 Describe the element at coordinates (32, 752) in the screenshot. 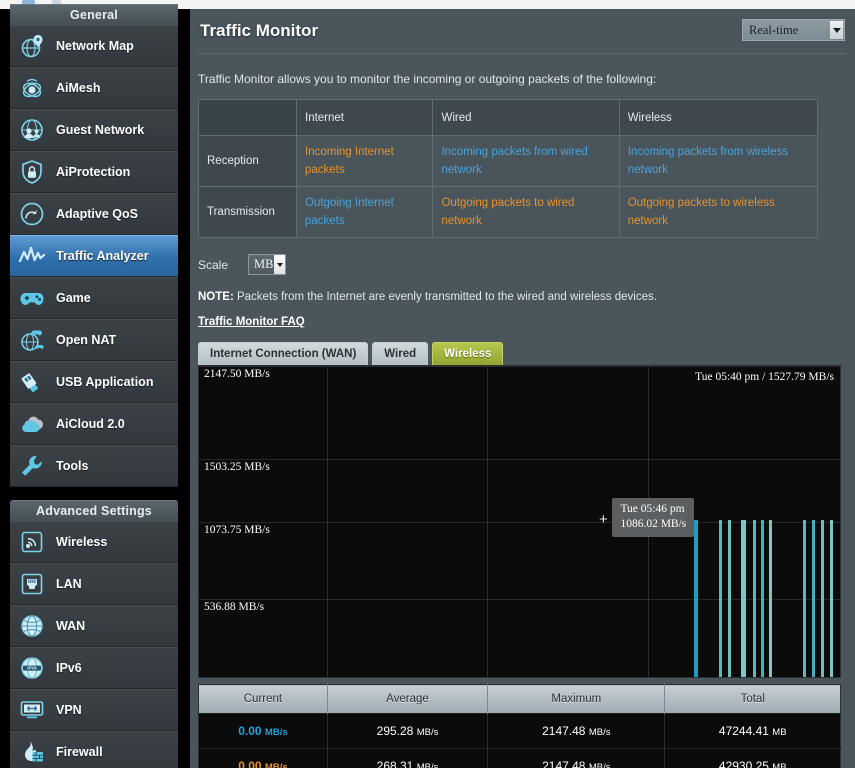

I see `firewall-flame-icon` at that location.